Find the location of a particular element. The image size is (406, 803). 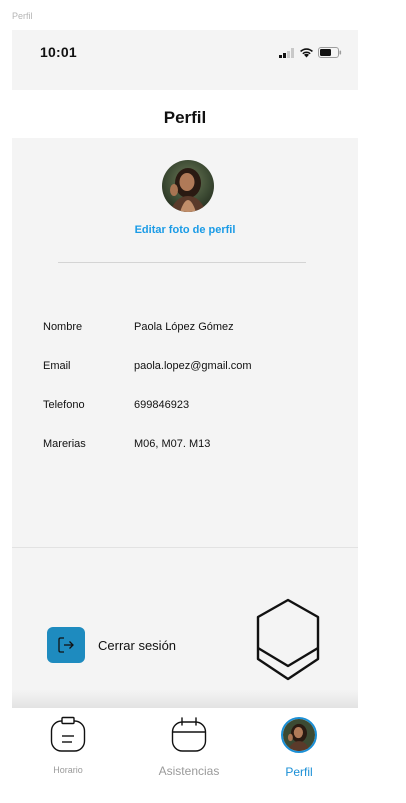

nav-profile-photo is located at coordinates (299, 735).